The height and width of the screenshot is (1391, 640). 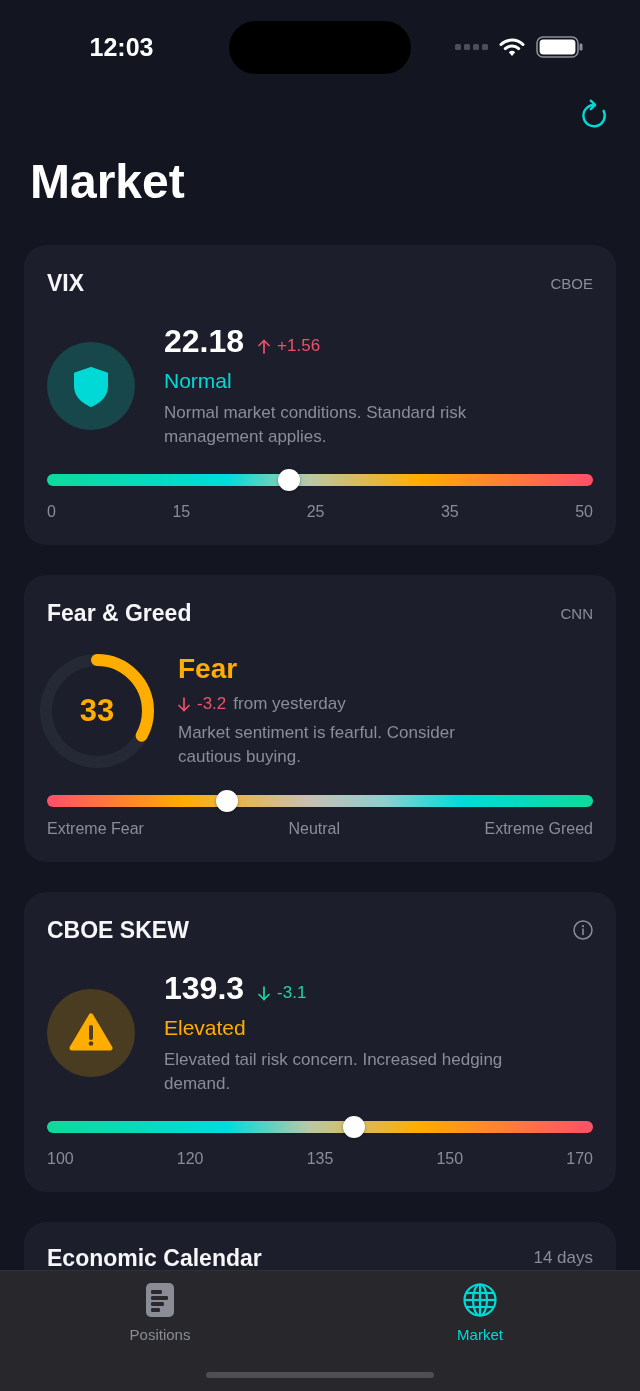 What do you see at coordinates (315, 512) in the screenshot?
I see `gauge-label: 25` at bounding box center [315, 512].